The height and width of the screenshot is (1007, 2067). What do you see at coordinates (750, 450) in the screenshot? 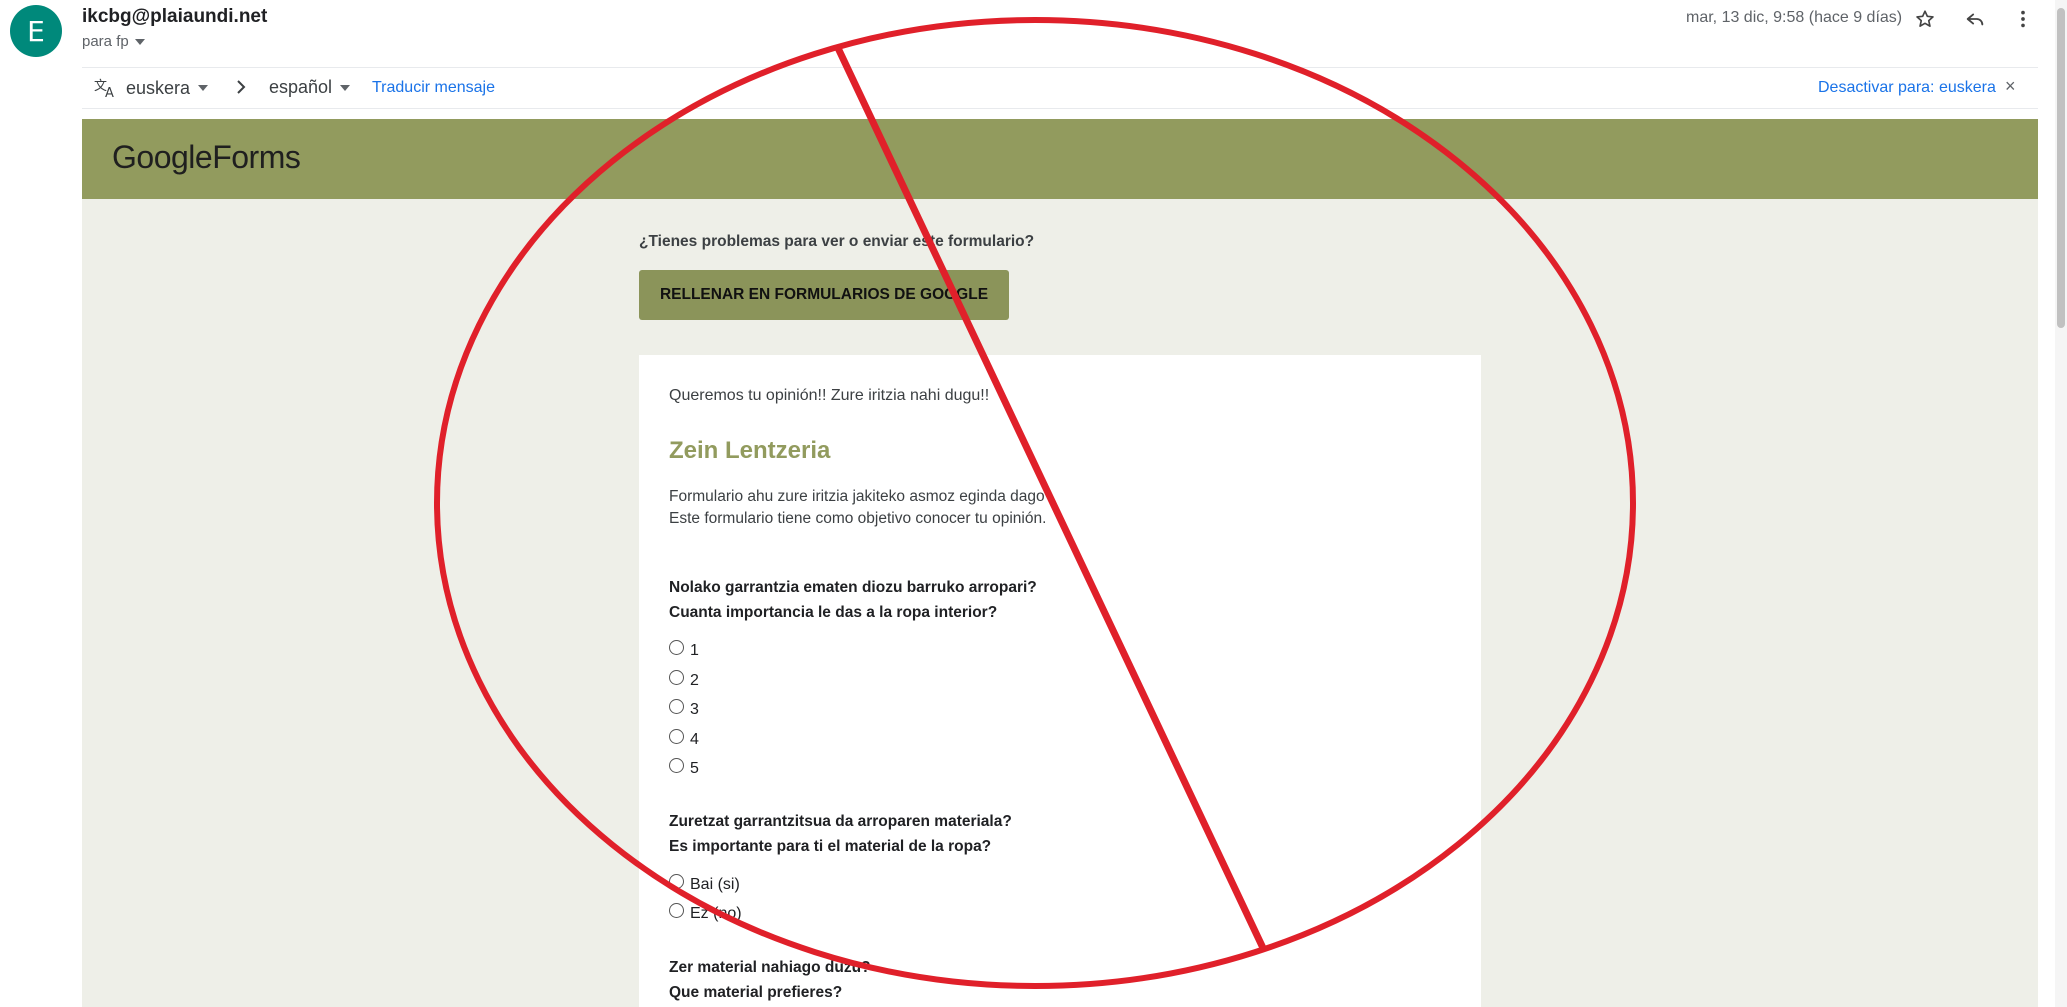
I see `form-title: Zein Lentzeria` at bounding box center [750, 450].